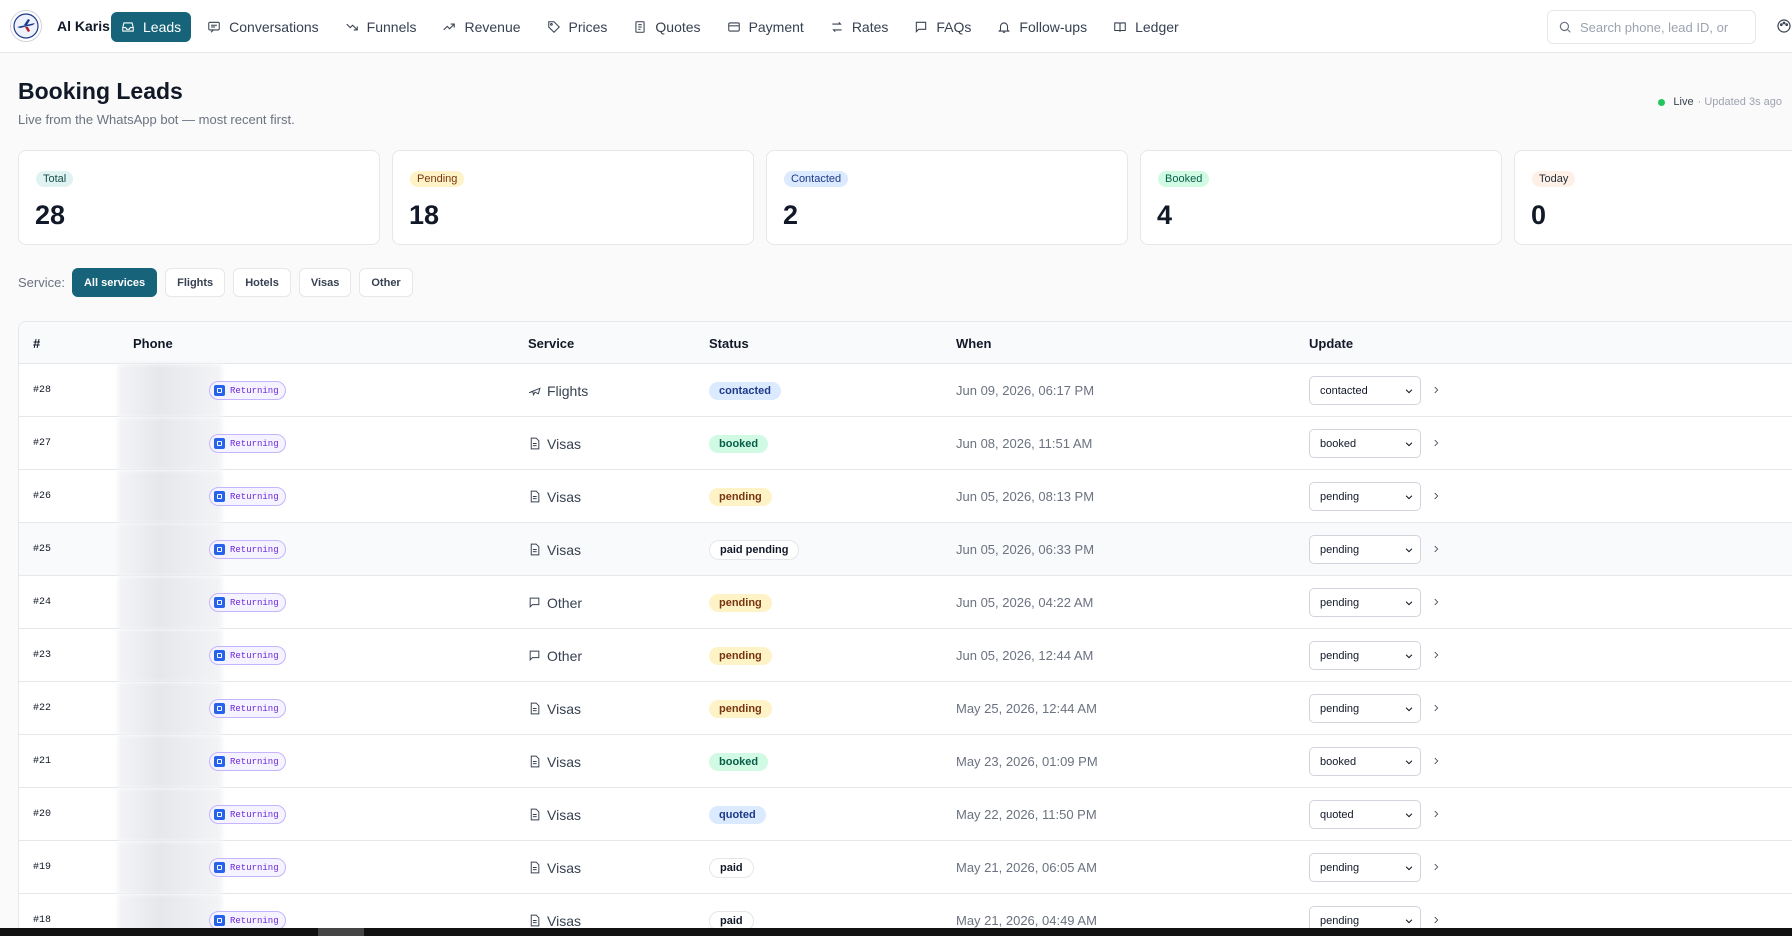  I want to click on nav-item-payment: Payment, so click(765, 27).